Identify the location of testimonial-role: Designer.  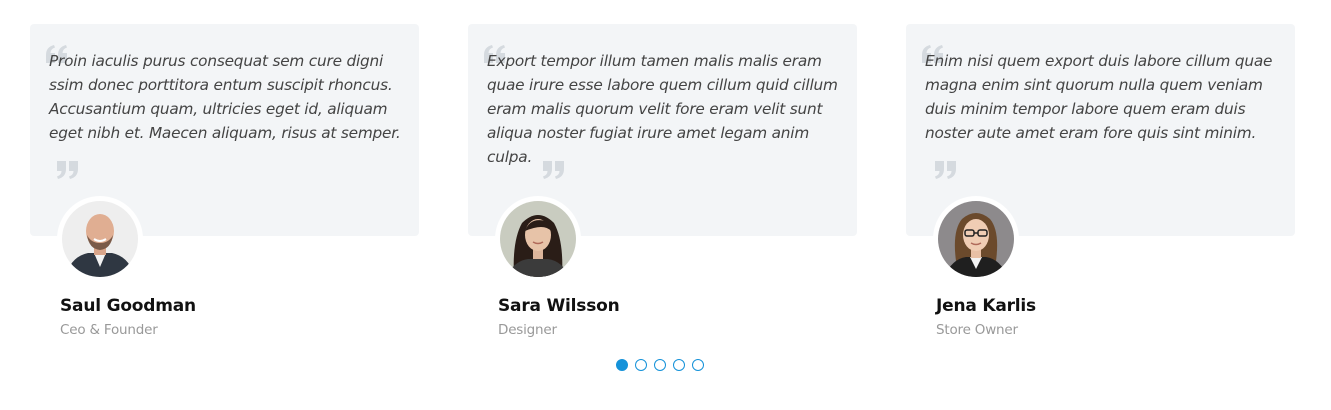
(527, 330).